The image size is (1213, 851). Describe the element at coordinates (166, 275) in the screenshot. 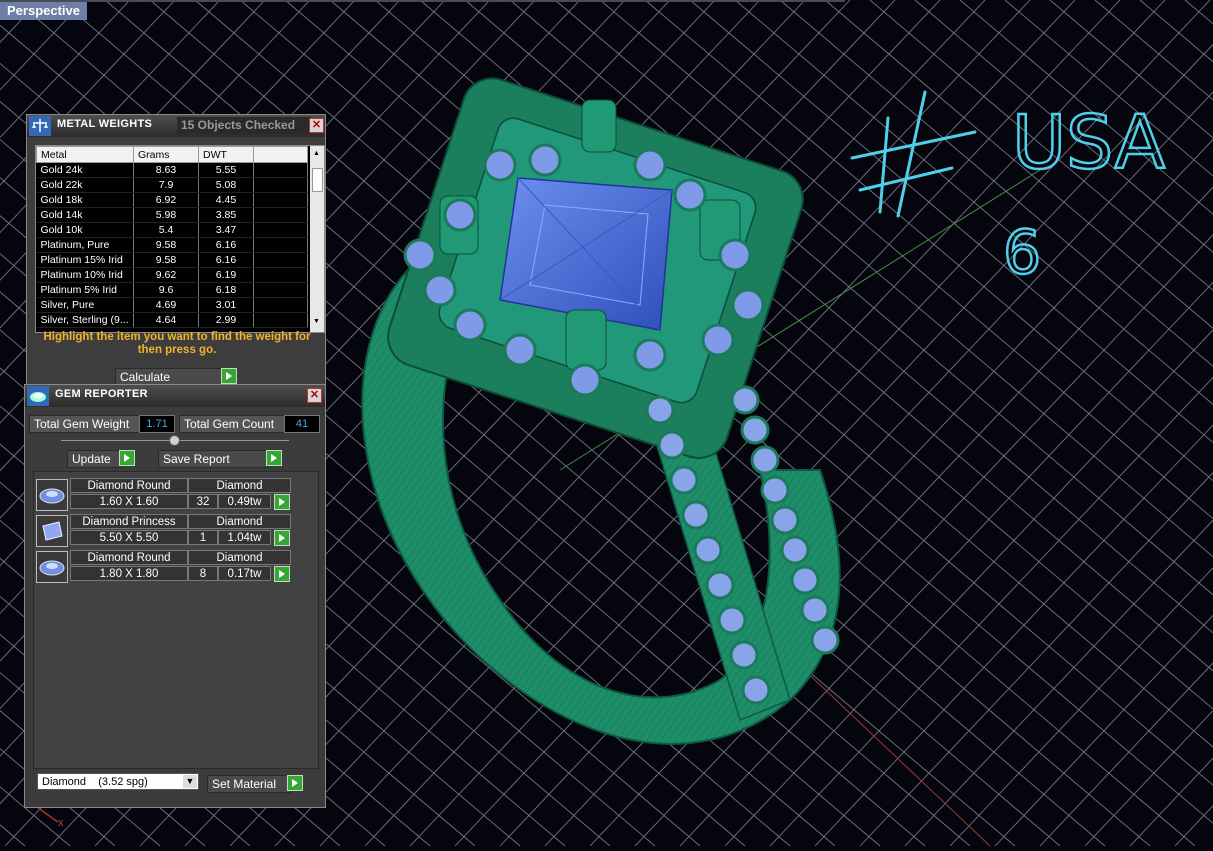

I see `cell-grams: 9.62` at that location.